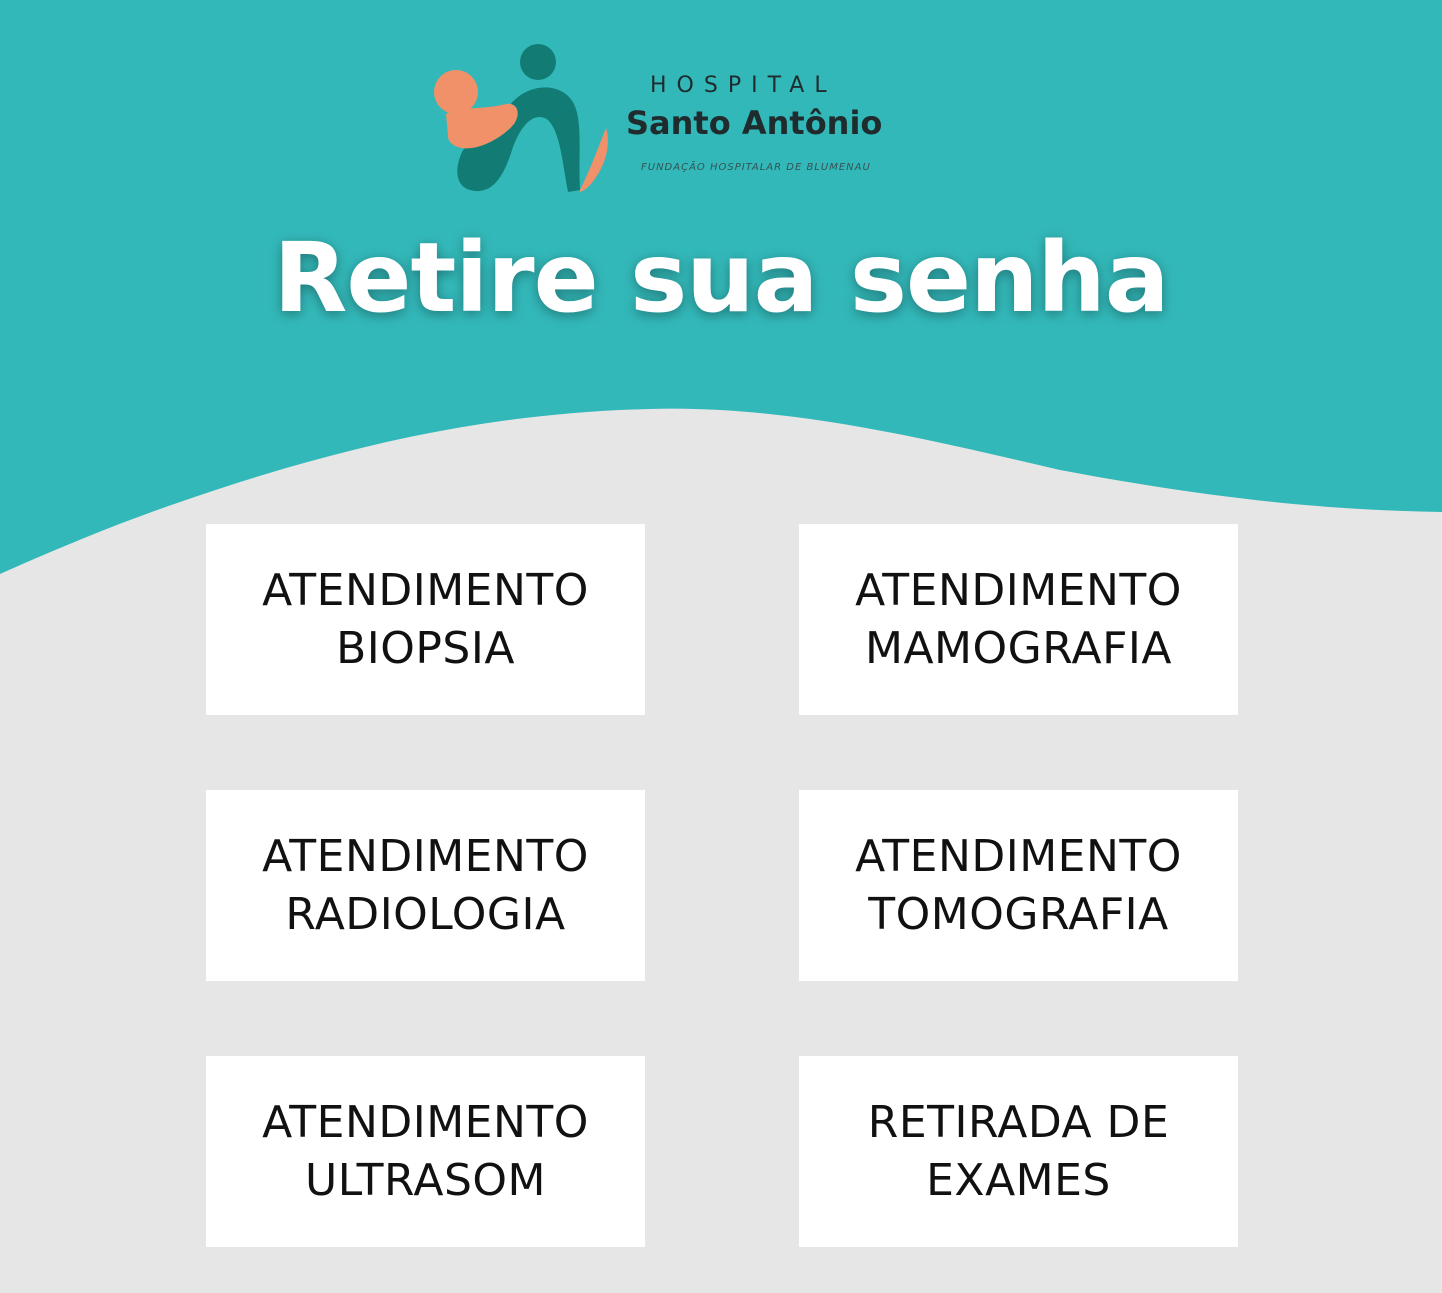 The width and height of the screenshot is (1442, 1293). I want to click on option-button-biopsia: ATENDIMENTO BIOPSIA, so click(425, 619).